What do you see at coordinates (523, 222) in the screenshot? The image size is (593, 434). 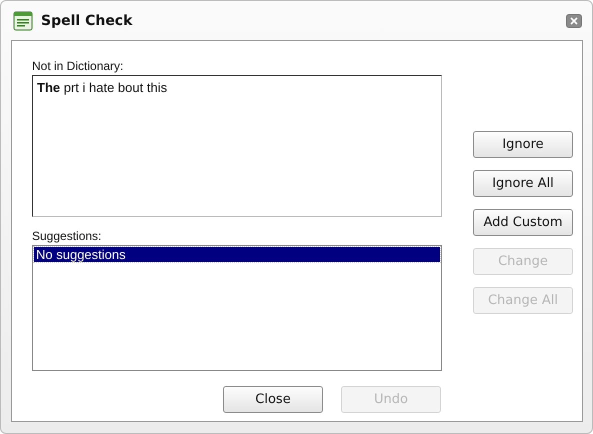 I see `dialog-button: Add Custom` at bounding box center [523, 222].